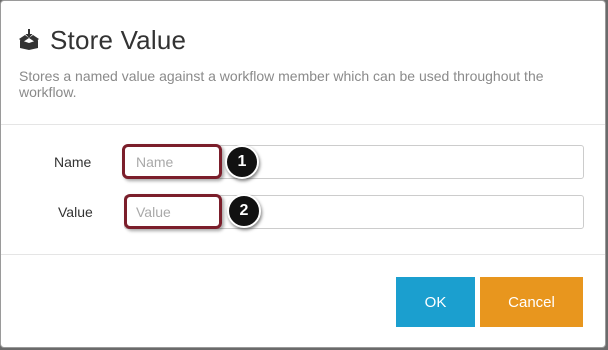  Describe the element at coordinates (75, 212) in the screenshot. I see `value-label: Value` at that location.